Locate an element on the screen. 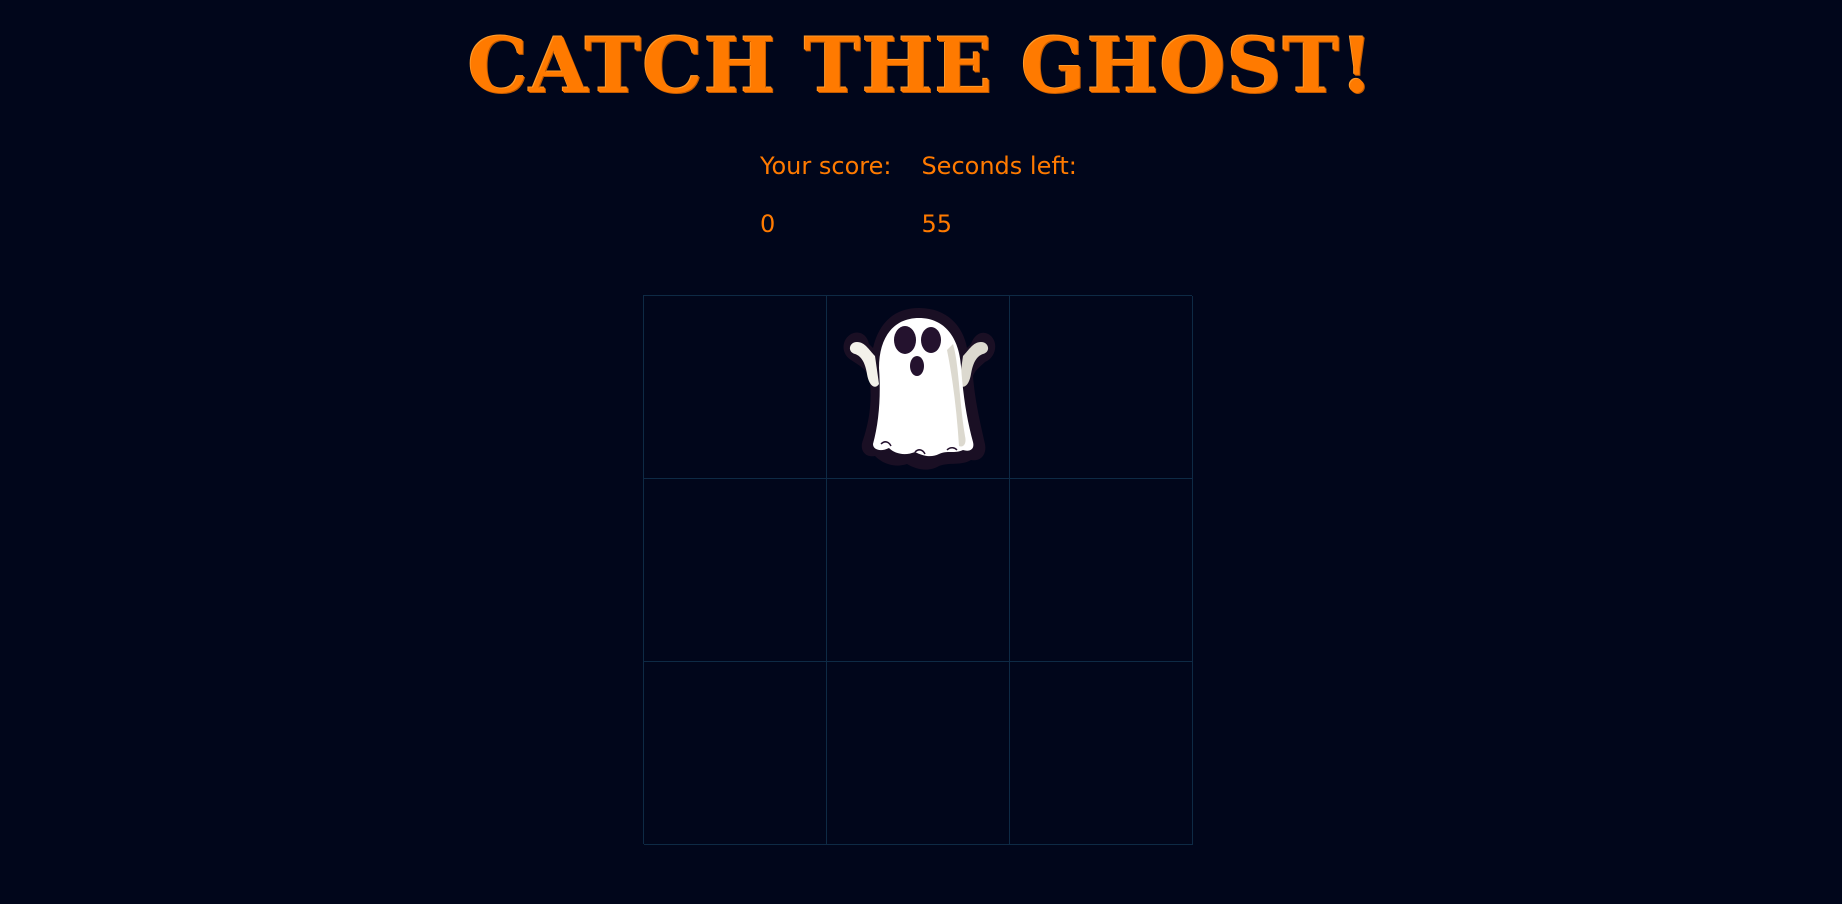  score-label: Your score: is located at coordinates (826, 166).